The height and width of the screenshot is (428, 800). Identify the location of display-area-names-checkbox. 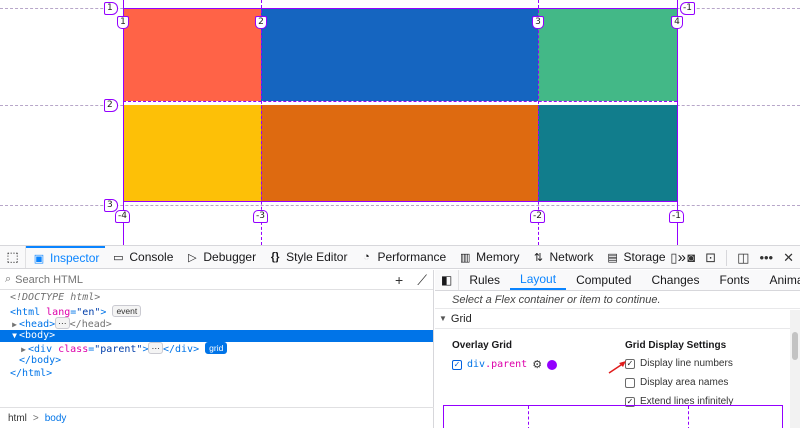
(630, 382).